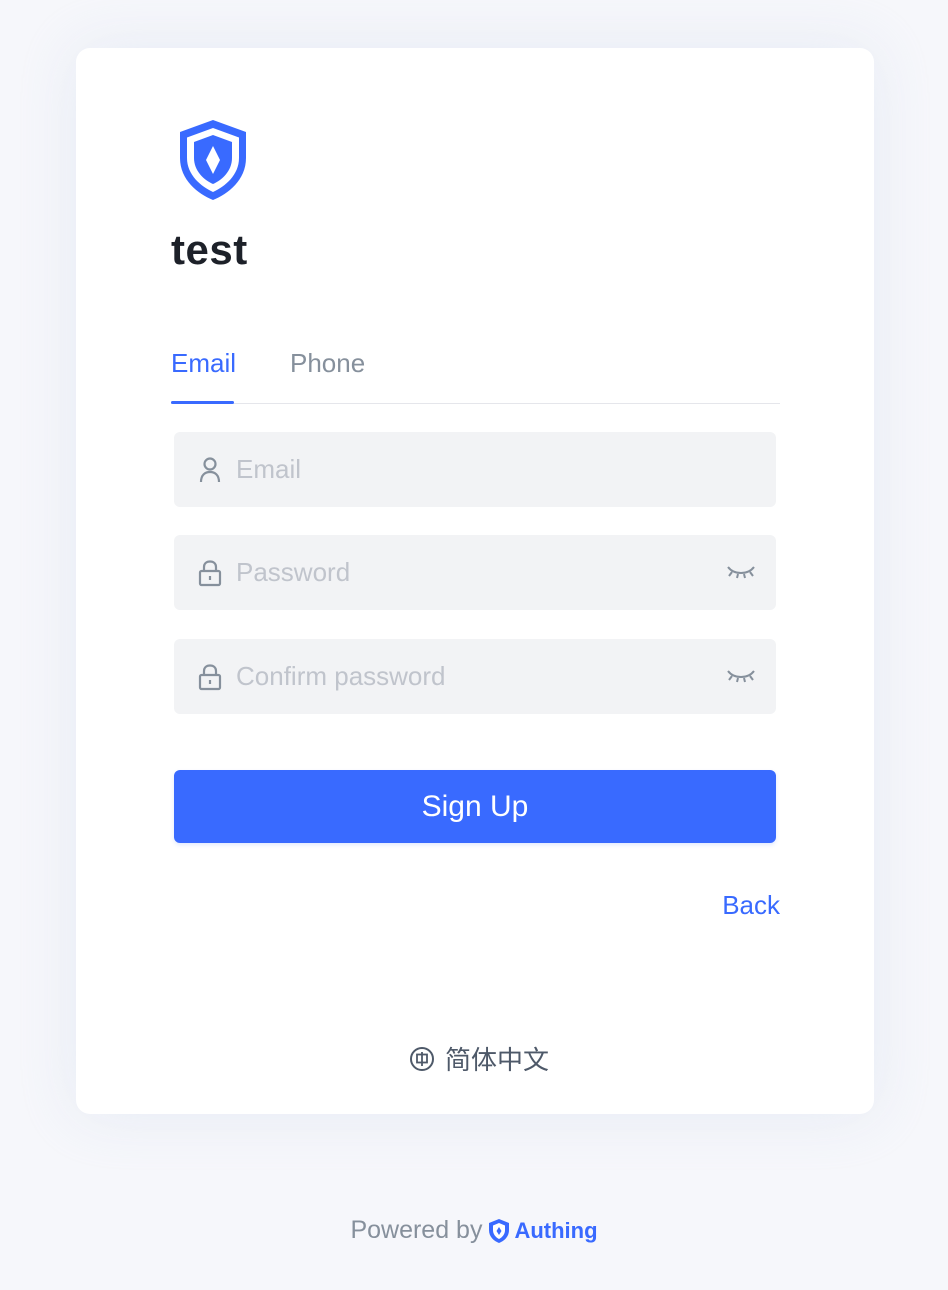 The height and width of the screenshot is (1290, 948). Describe the element at coordinates (475, 806) in the screenshot. I see `sign-up-button: Sign Up` at that location.